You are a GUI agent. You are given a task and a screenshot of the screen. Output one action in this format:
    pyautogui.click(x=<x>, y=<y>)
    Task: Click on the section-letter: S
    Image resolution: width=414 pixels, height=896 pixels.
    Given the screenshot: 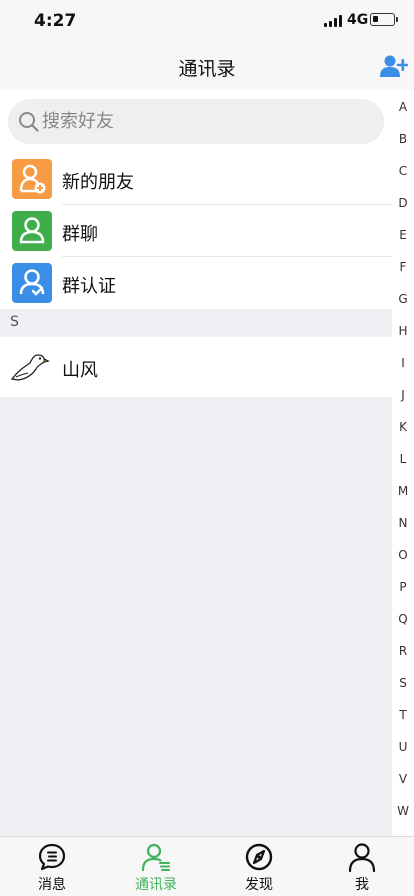 What is the action you would take?
    pyautogui.click(x=14, y=322)
    